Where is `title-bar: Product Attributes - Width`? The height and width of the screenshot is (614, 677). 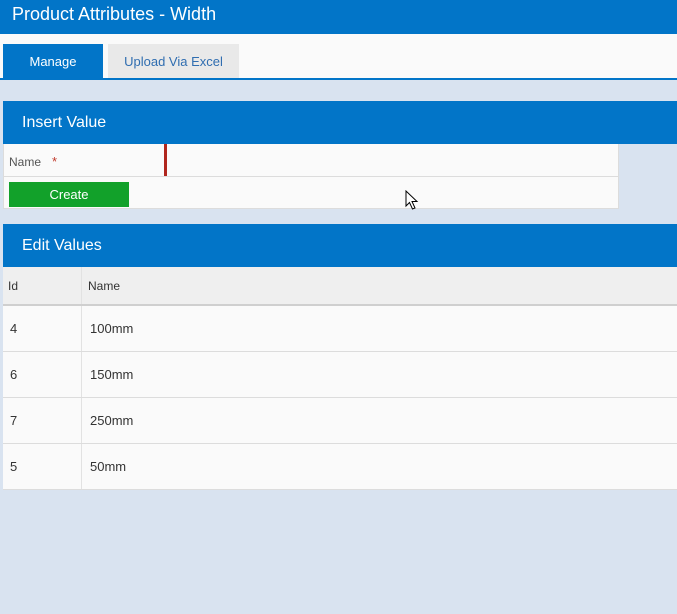
title-bar: Product Attributes - Width is located at coordinates (338, 17).